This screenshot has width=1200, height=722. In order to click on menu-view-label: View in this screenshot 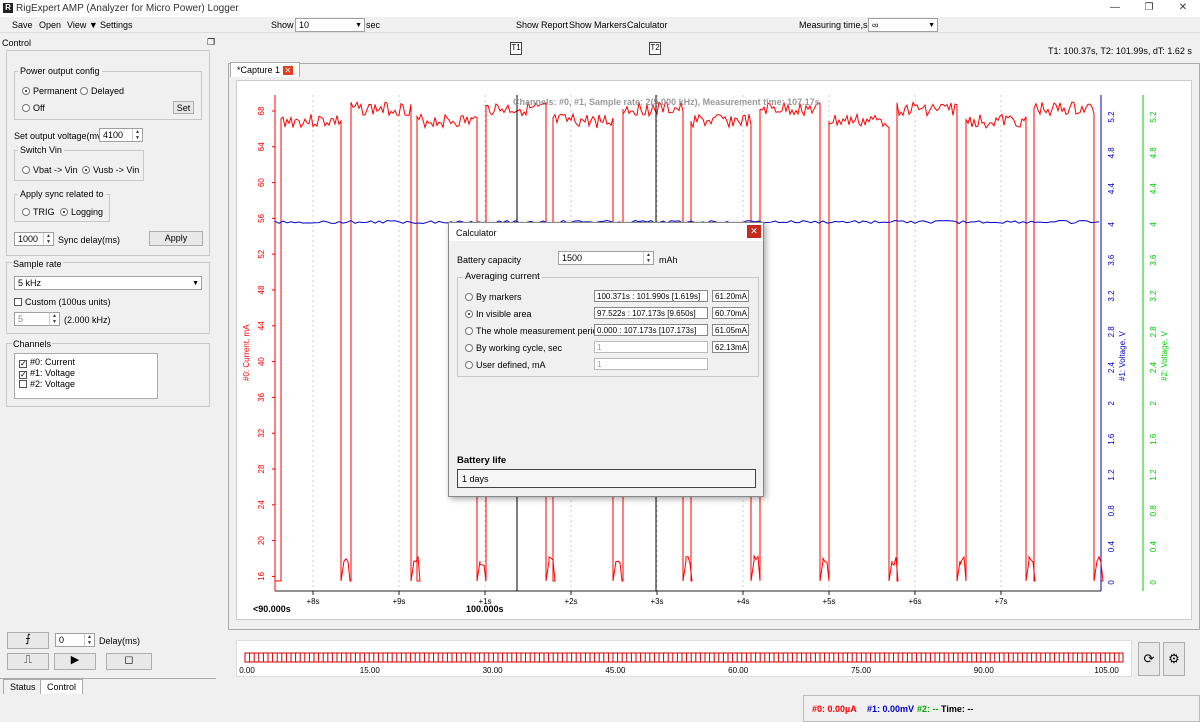, I will do `click(77, 25)`.